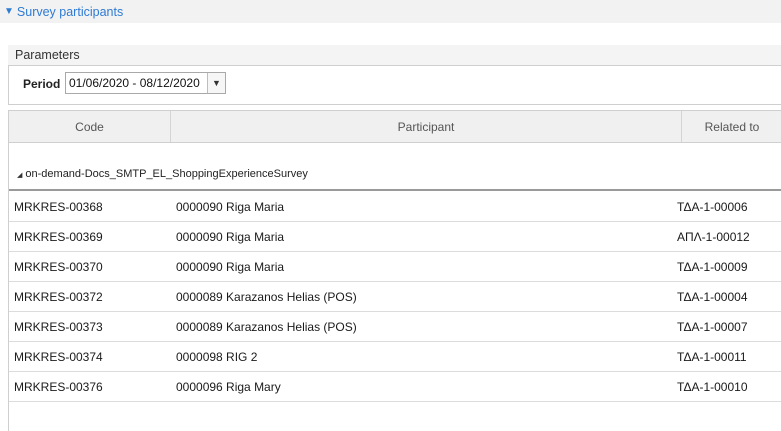  What do you see at coordinates (712, 207) in the screenshot?
I see `cell-related-to: ΤΔΑ-1-00006` at bounding box center [712, 207].